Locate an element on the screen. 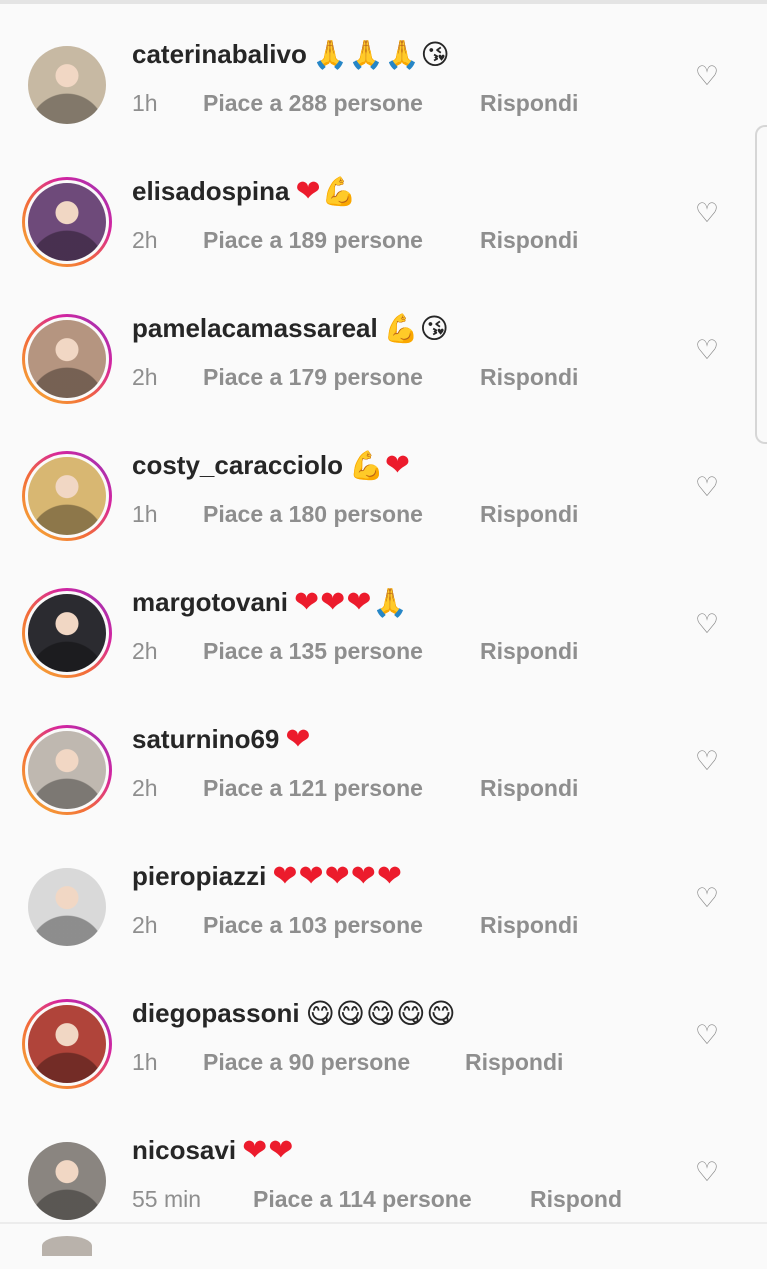  comment-emojis: ❤ ❤ is located at coordinates (268, 1150).